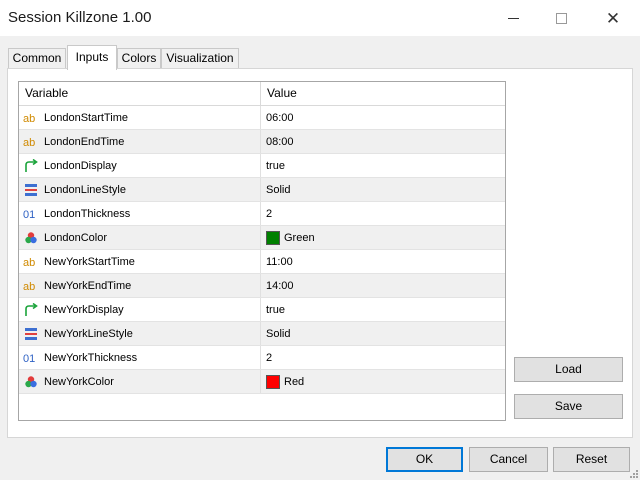 This screenshot has width=640, height=480. What do you see at coordinates (37, 58) in the screenshot?
I see `tab-common: Common` at bounding box center [37, 58].